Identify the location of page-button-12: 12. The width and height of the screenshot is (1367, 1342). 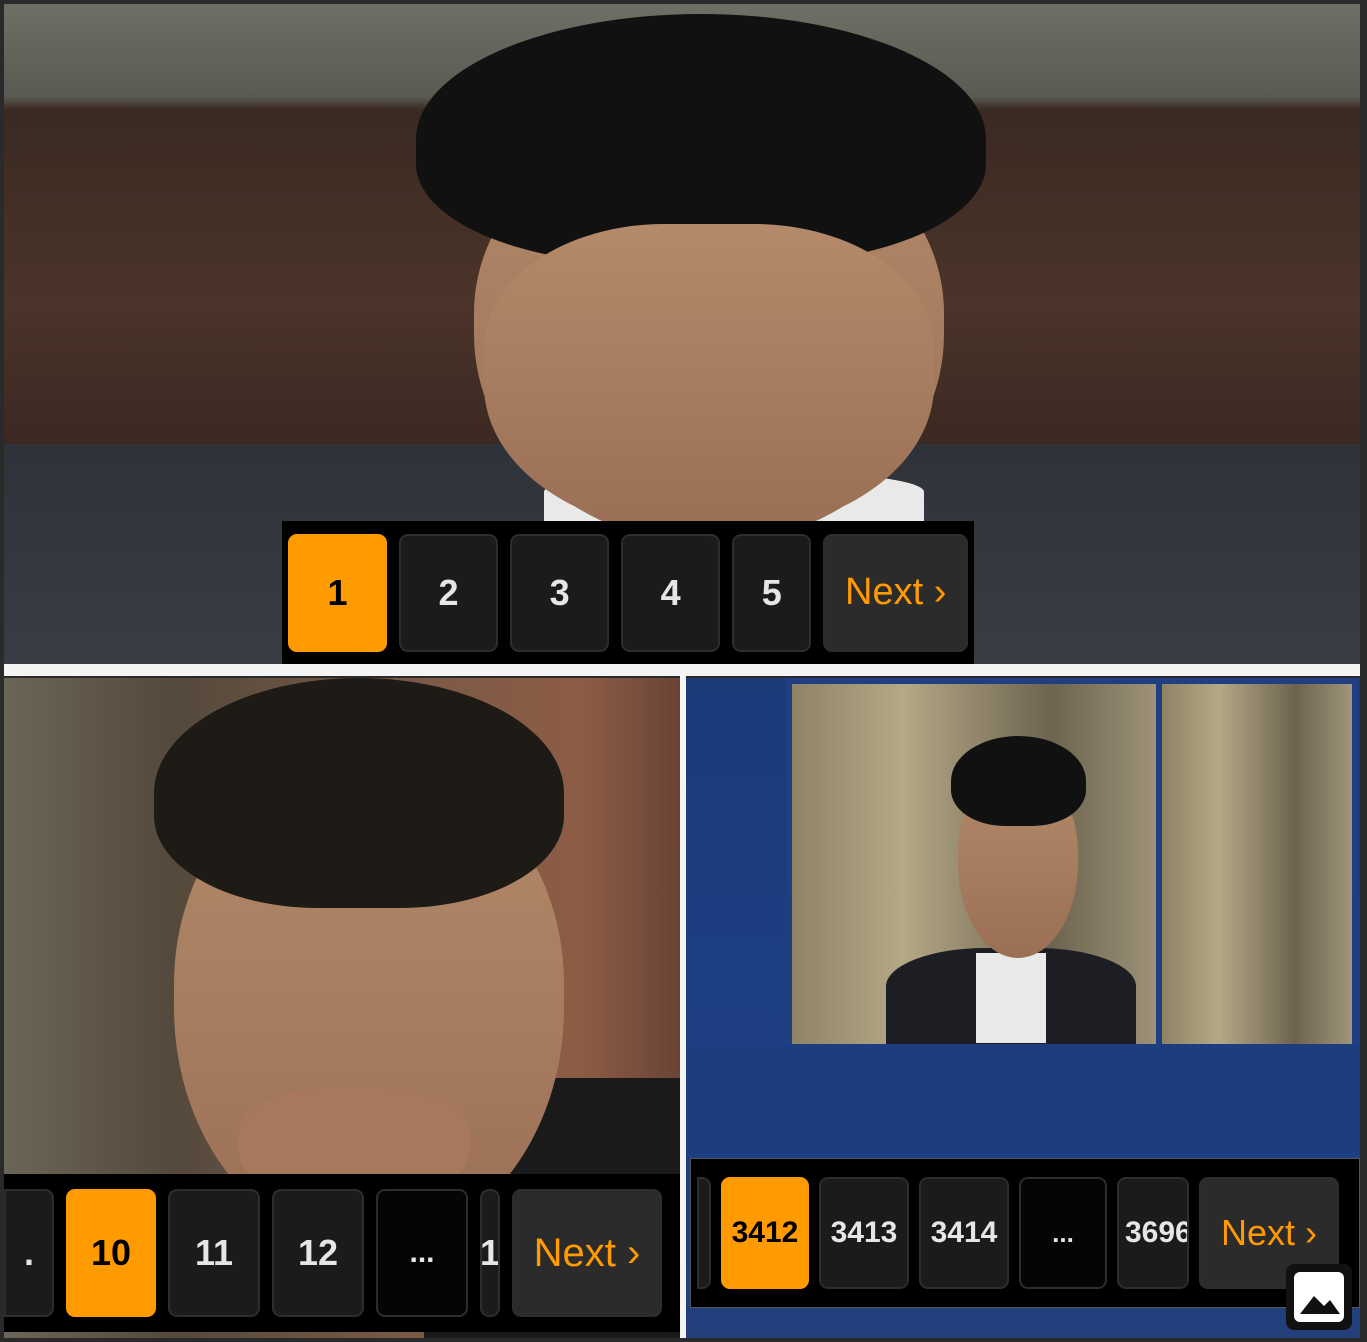
(318, 1253).